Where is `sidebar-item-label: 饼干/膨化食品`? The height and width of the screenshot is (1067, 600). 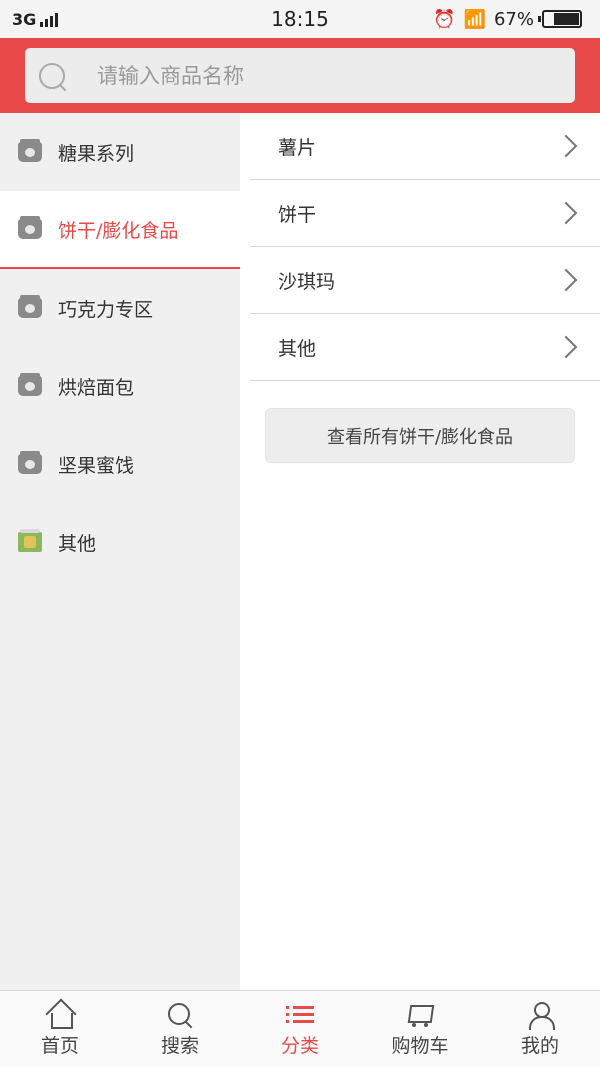
sidebar-item-label: 饼干/膨化食品 is located at coordinates (118, 230).